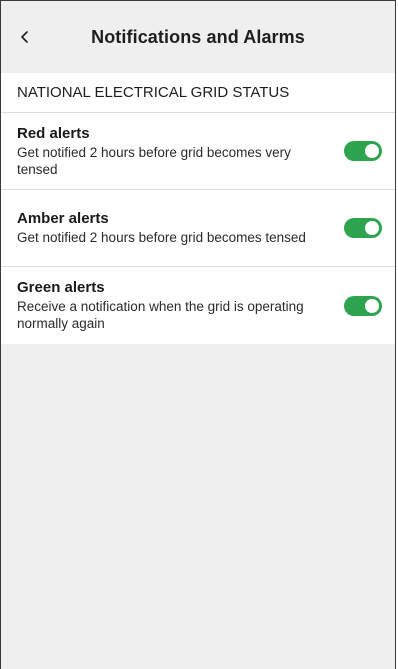  What do you see at coordinates (198, 93) in the screenshot?
I see `section-title: NATIONAL ELECTRICAL GRID STATUS` at bounding box center [198, 93].